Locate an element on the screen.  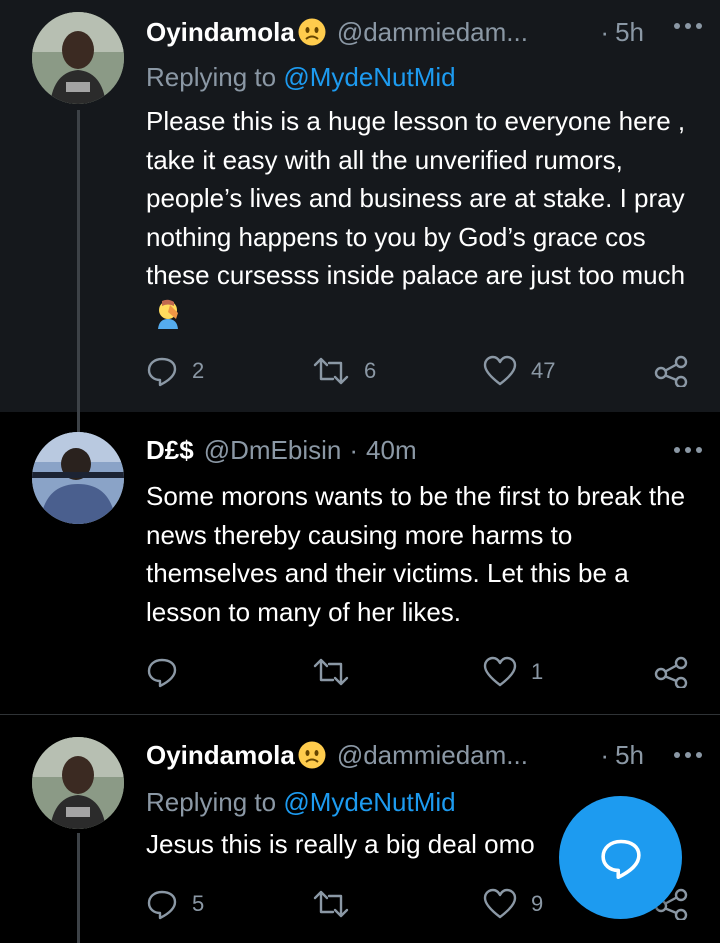
retweet-count: 6 is located at coordinates (370, 370).